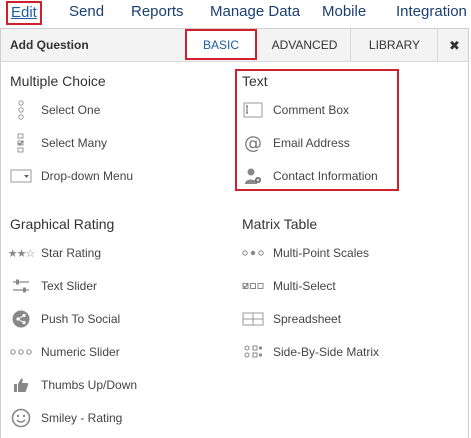 This screenshot has width=471, height=438. Describe the element at coordinates (49, 45) in the screenshot. I see `panel-title: Add Question` at that location.